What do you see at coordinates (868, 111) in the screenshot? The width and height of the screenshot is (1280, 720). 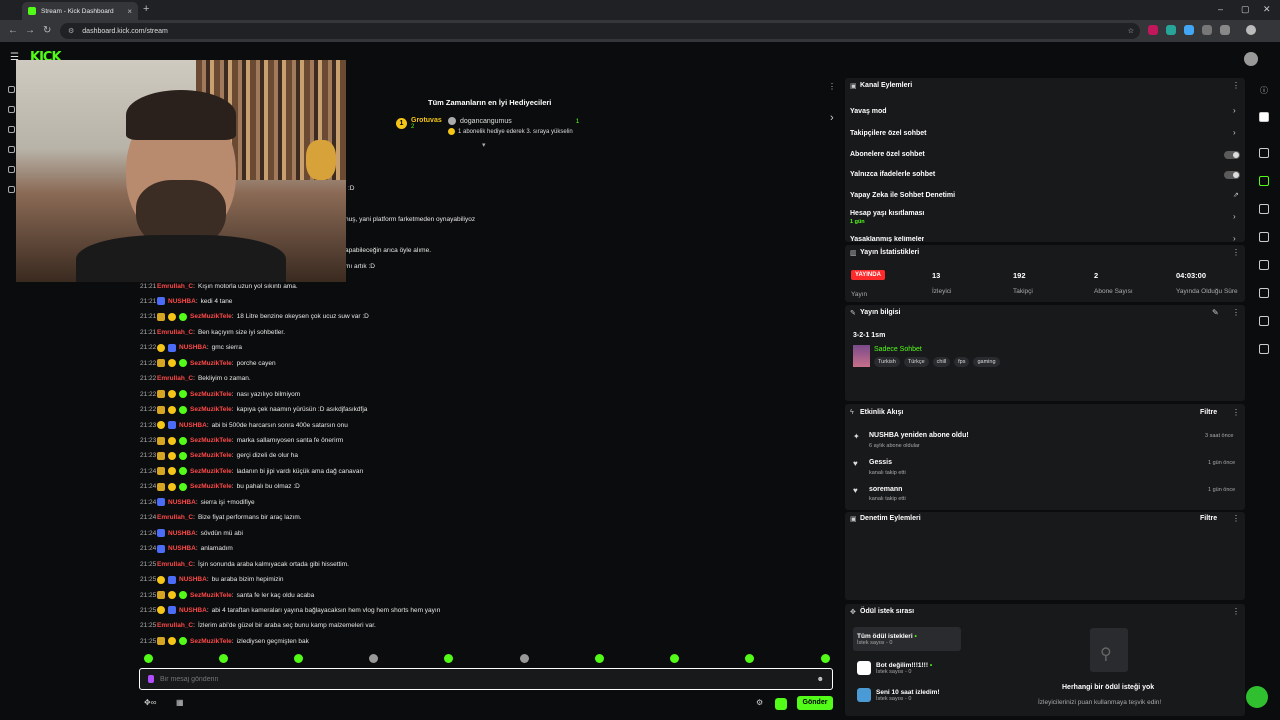 I see `slow-mode-row: Yavaş mod` at bounding box center [868, 111].